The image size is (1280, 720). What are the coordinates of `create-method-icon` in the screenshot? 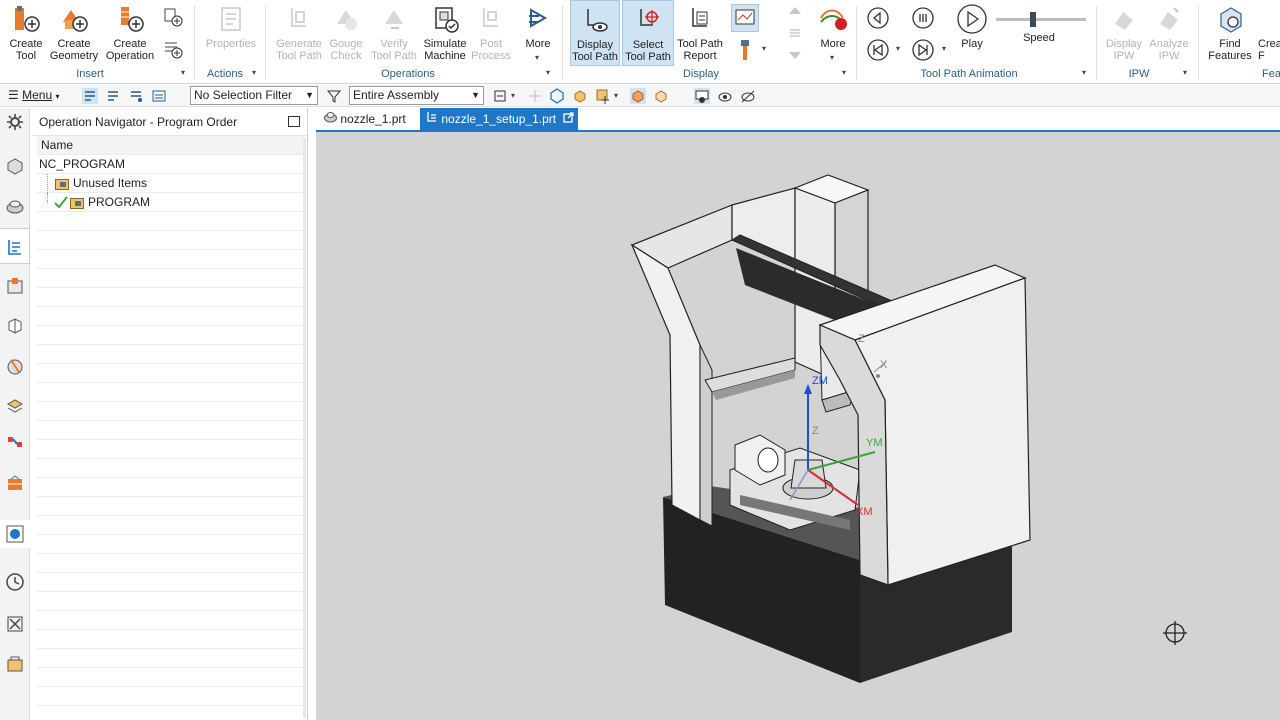 It's located at (173, 17).